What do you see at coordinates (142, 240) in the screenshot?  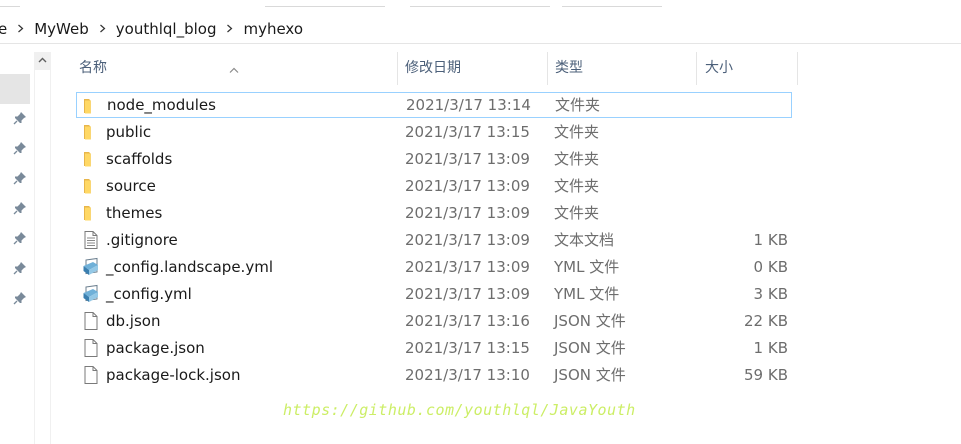 I see `file-name: .gitignore` at bounding box center [142, 240].